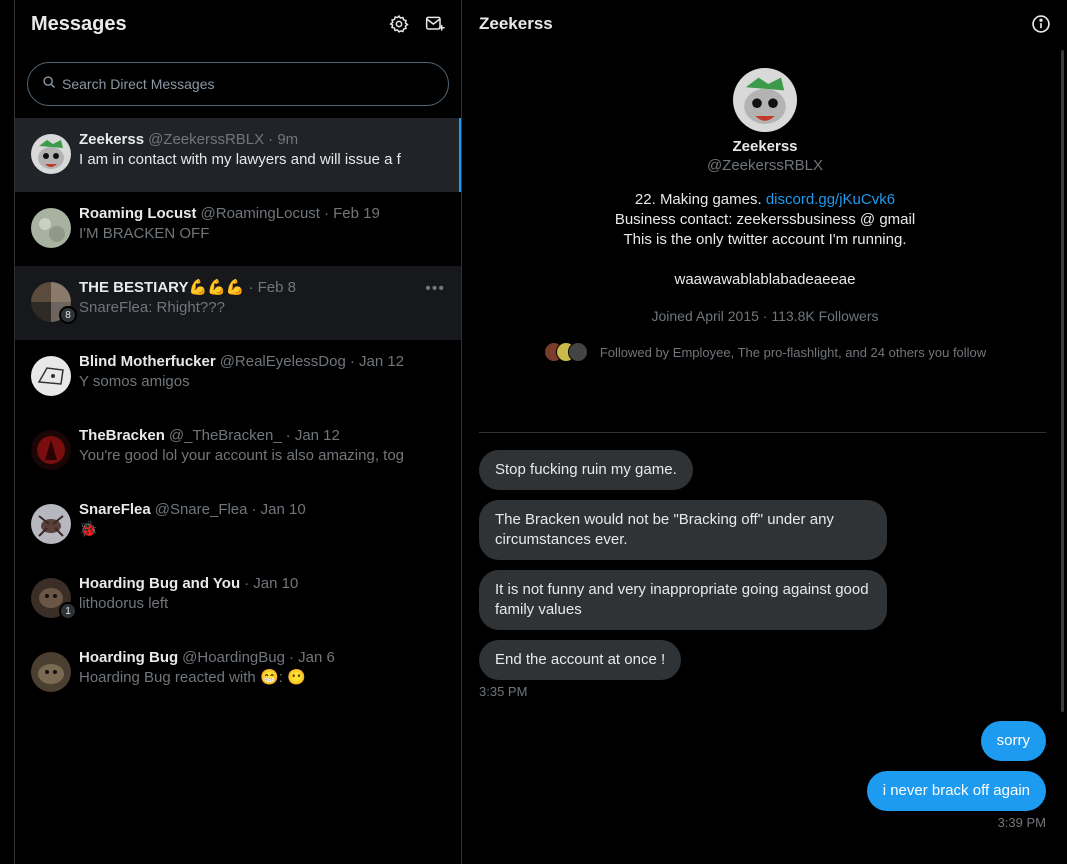 The width and height of the screenshot is (1067, 864). I want to click on conversation-name: Roaming Locust, so click(138, 213).